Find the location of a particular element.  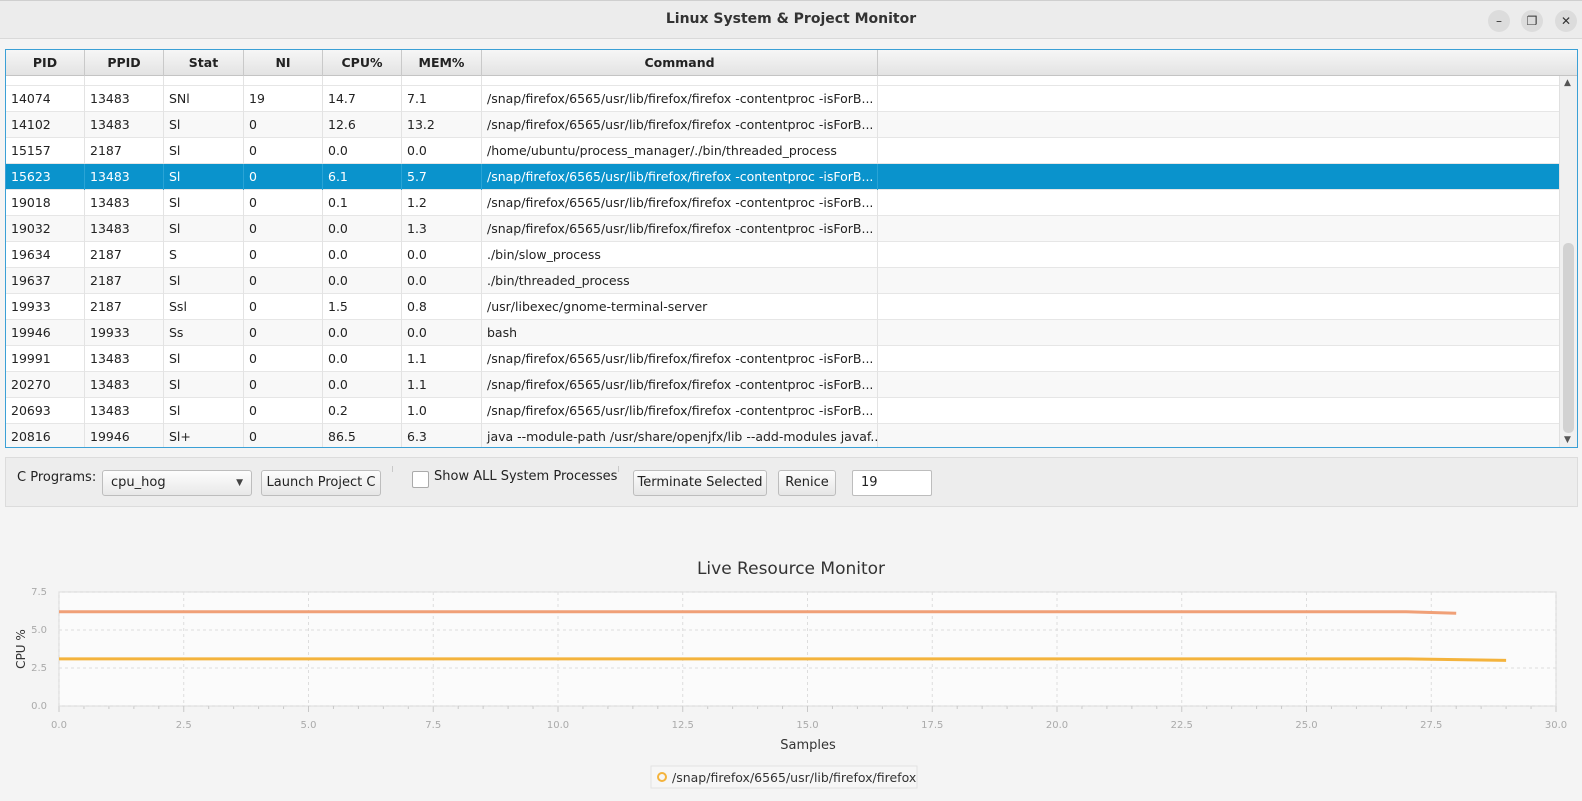

cell-stat: S is located at coordinates (204, 255).